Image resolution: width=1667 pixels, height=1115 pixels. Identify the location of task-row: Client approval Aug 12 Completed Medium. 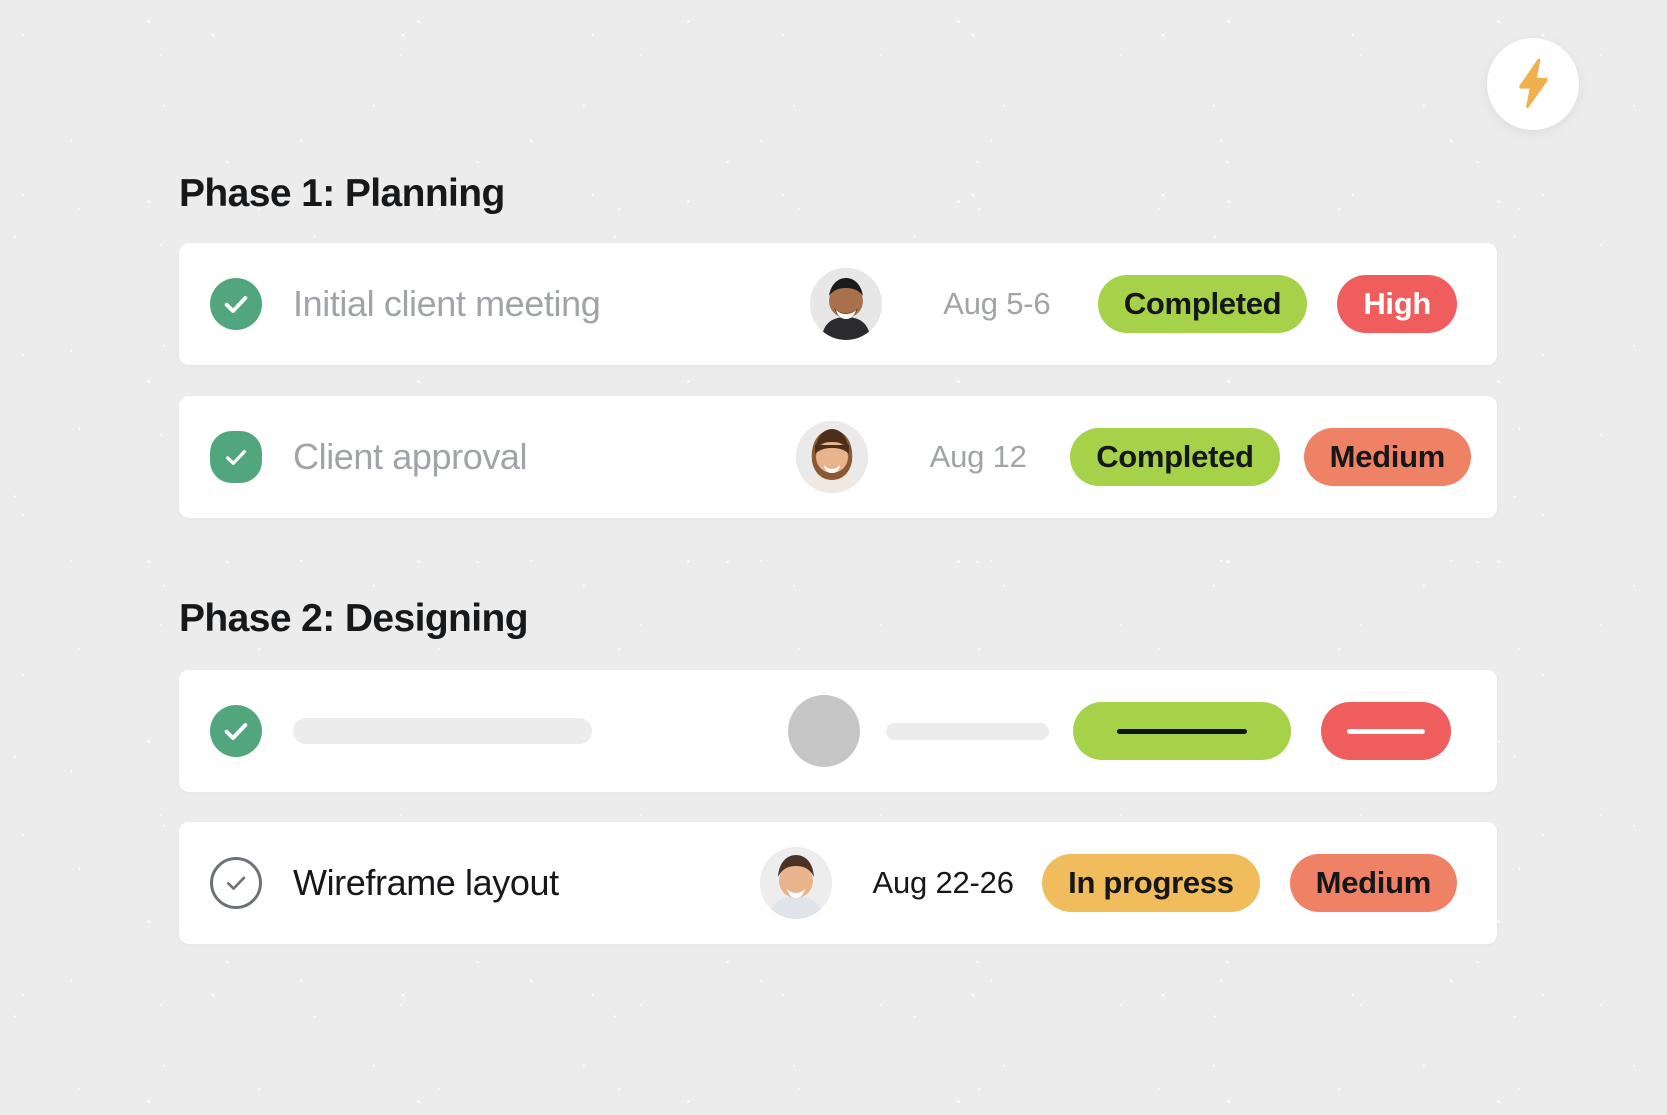
(838, 457).